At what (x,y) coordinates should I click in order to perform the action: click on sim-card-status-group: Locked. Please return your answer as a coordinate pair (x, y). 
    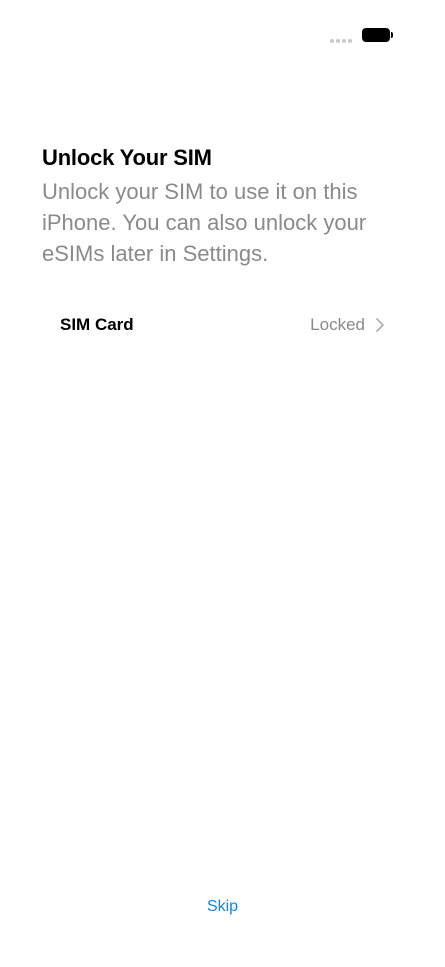
    Looking at the image, I should click on (356, 325).